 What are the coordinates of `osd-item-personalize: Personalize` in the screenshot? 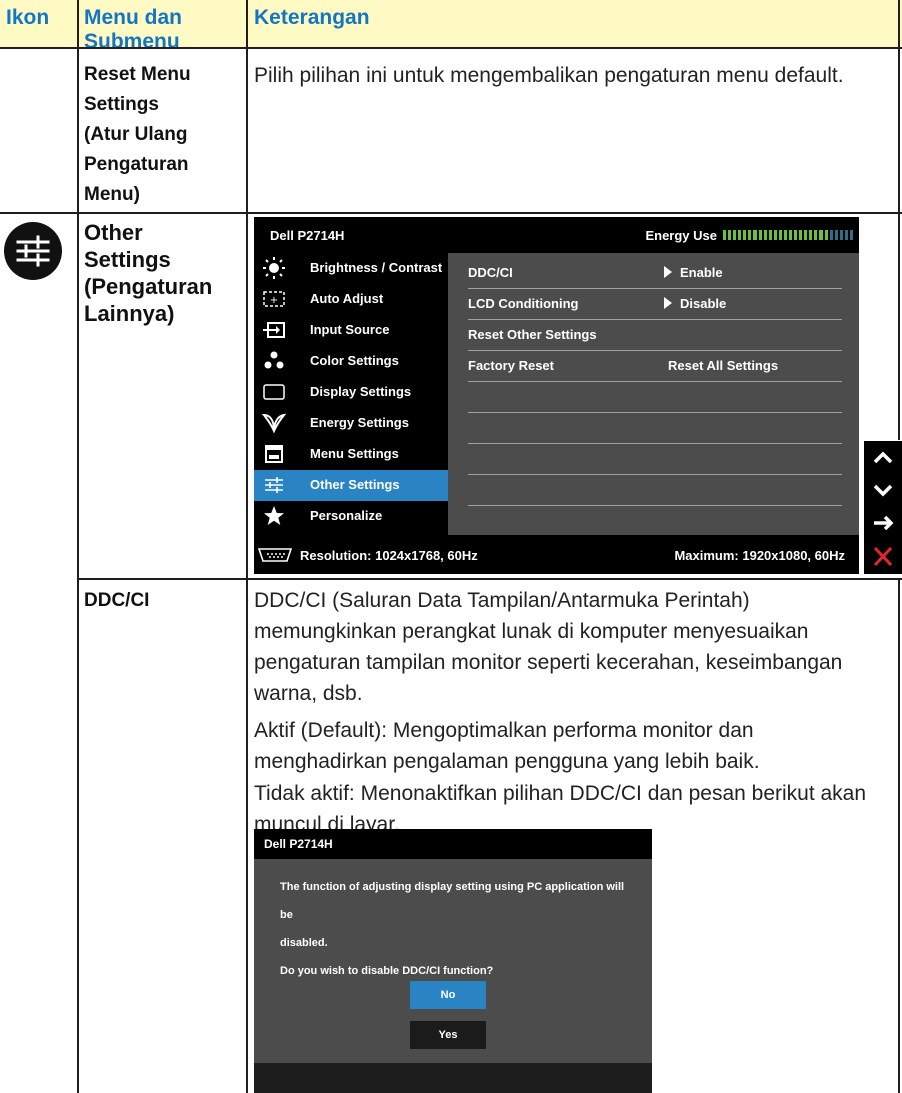 It's located at (351, 516).